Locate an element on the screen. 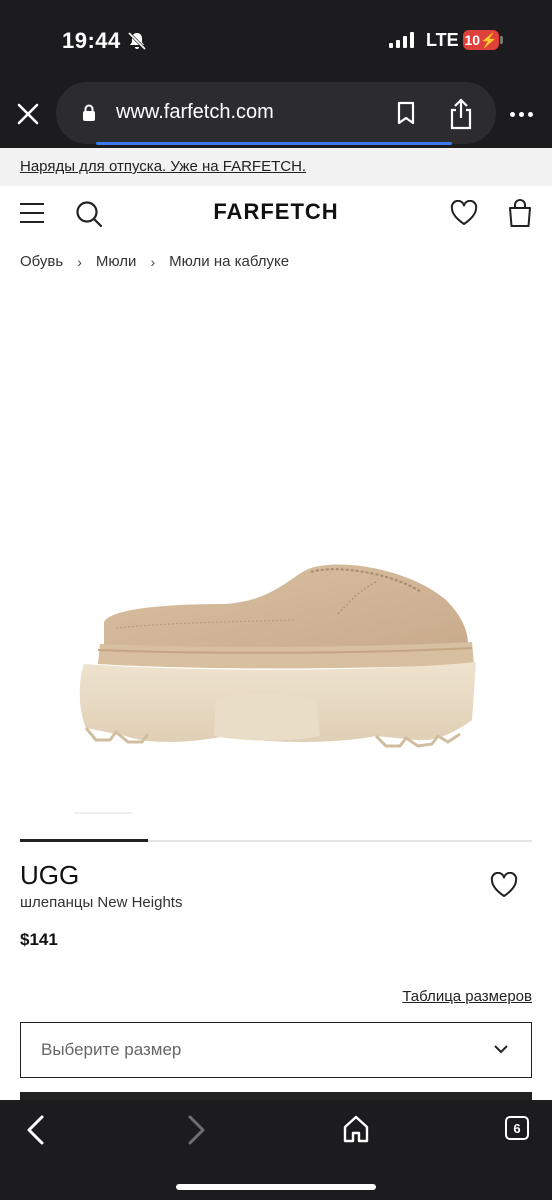  home-icon is located at coordinates (356, 1129).